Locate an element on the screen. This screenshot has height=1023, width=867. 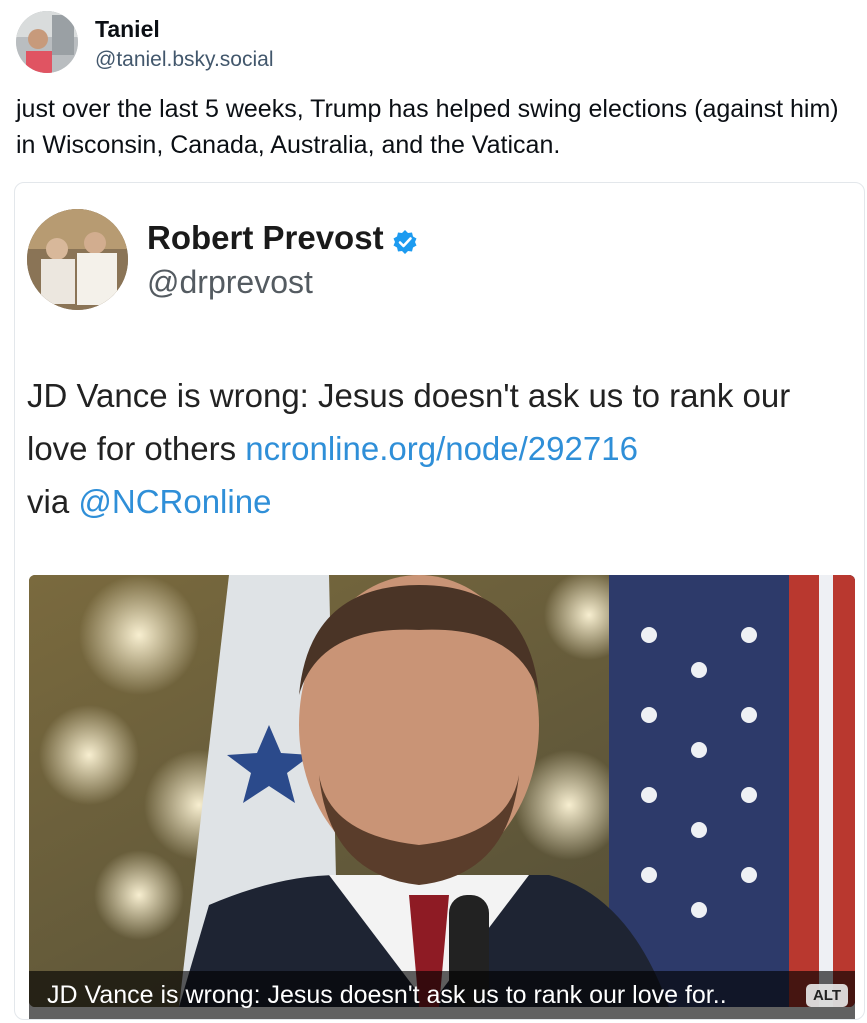
author-handle: @taniel.bsky.social is located at coordinates (184, 60).